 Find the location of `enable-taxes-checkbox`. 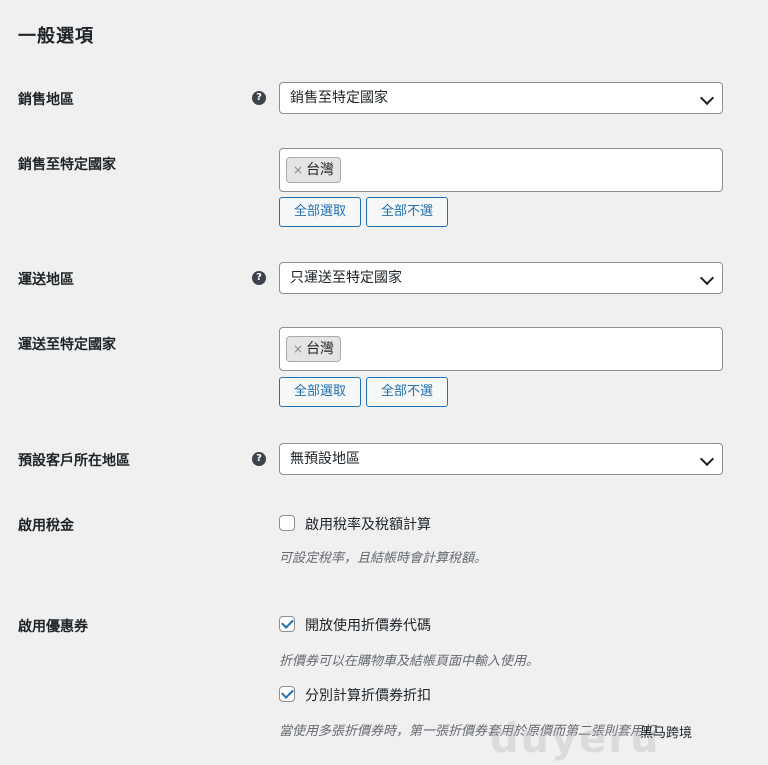

enable-taxes-checkbox is located at coordinates (287, 523).